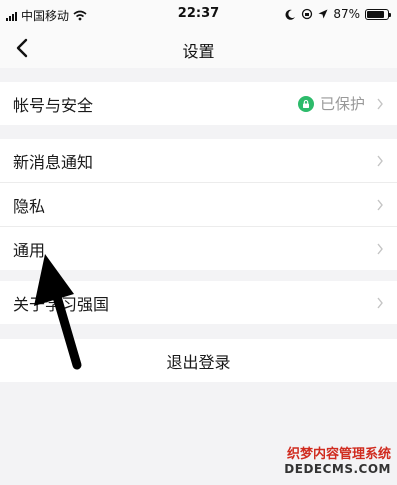 The width and height of the screenshot is (397, 485). Describe the element at coordinates (198, 360) in the screenshot. I see `logout-button: 退出登录` at that location.